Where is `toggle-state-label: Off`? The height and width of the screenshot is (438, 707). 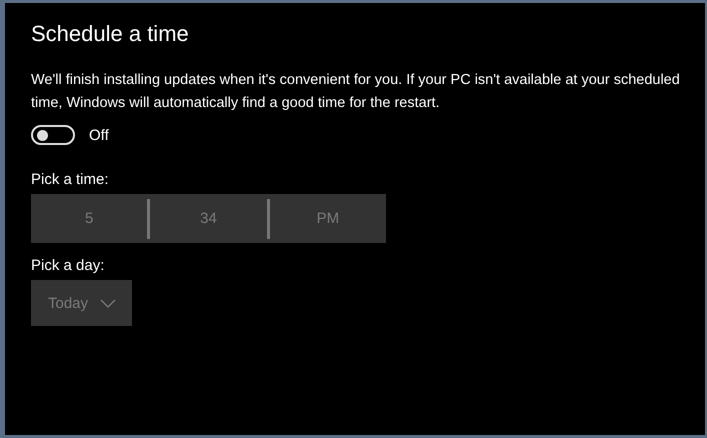
toggle-state-label: Off is located at coordinates (99, 135).